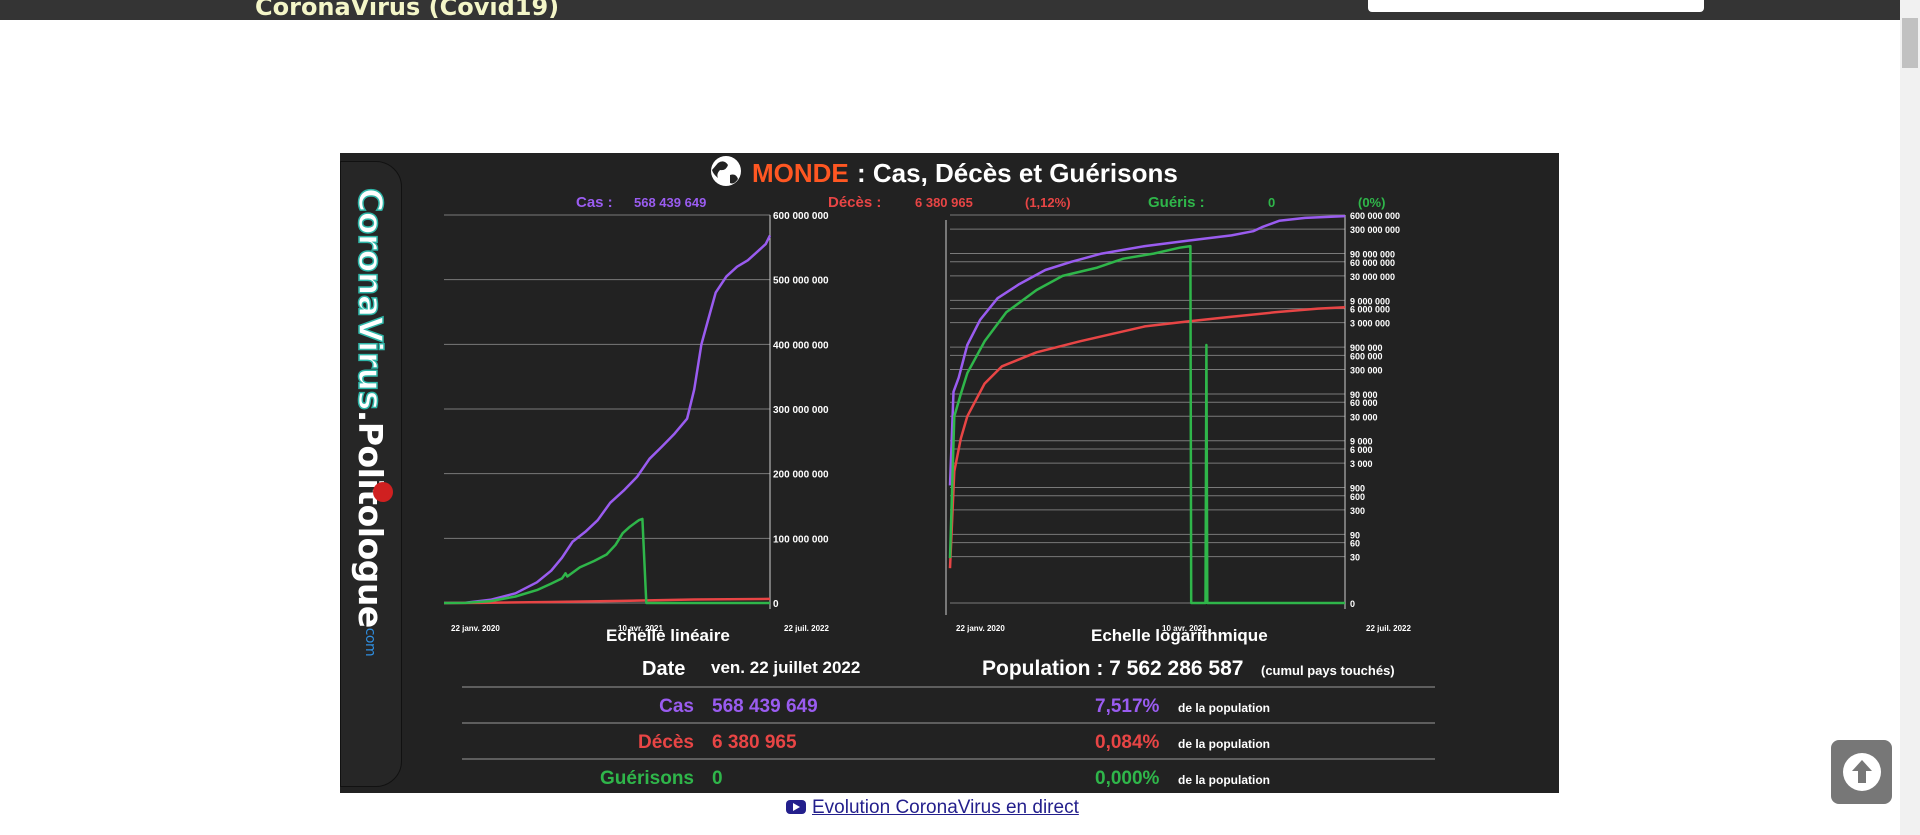 The width and height of the screenshot is (1920, 835). I want to click on mascot-icon, so click(383, 492).